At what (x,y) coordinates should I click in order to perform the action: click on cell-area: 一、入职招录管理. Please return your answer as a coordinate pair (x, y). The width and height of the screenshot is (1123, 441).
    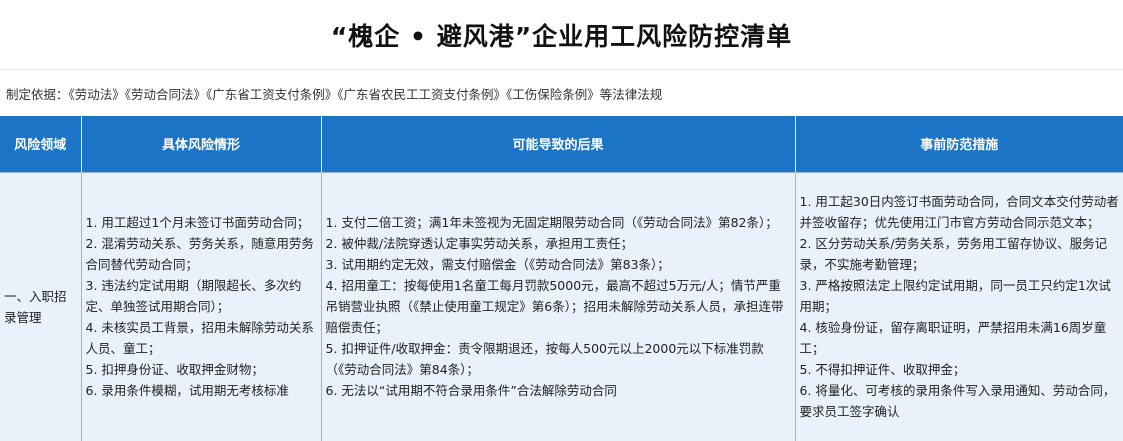
    Looking at the image, I should click on (41, 306).